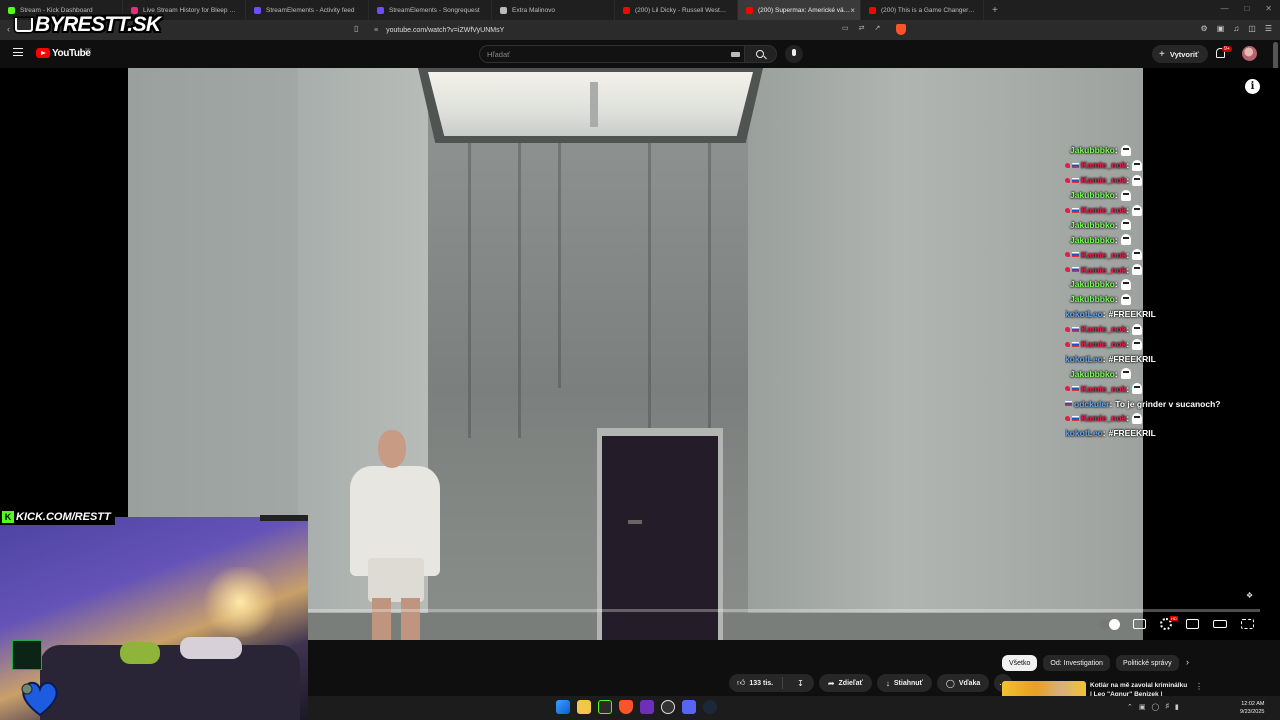  Describe the element at coordinates (1204, 28) in the screenshot. I see `extension-icon: ⚙` at that location.